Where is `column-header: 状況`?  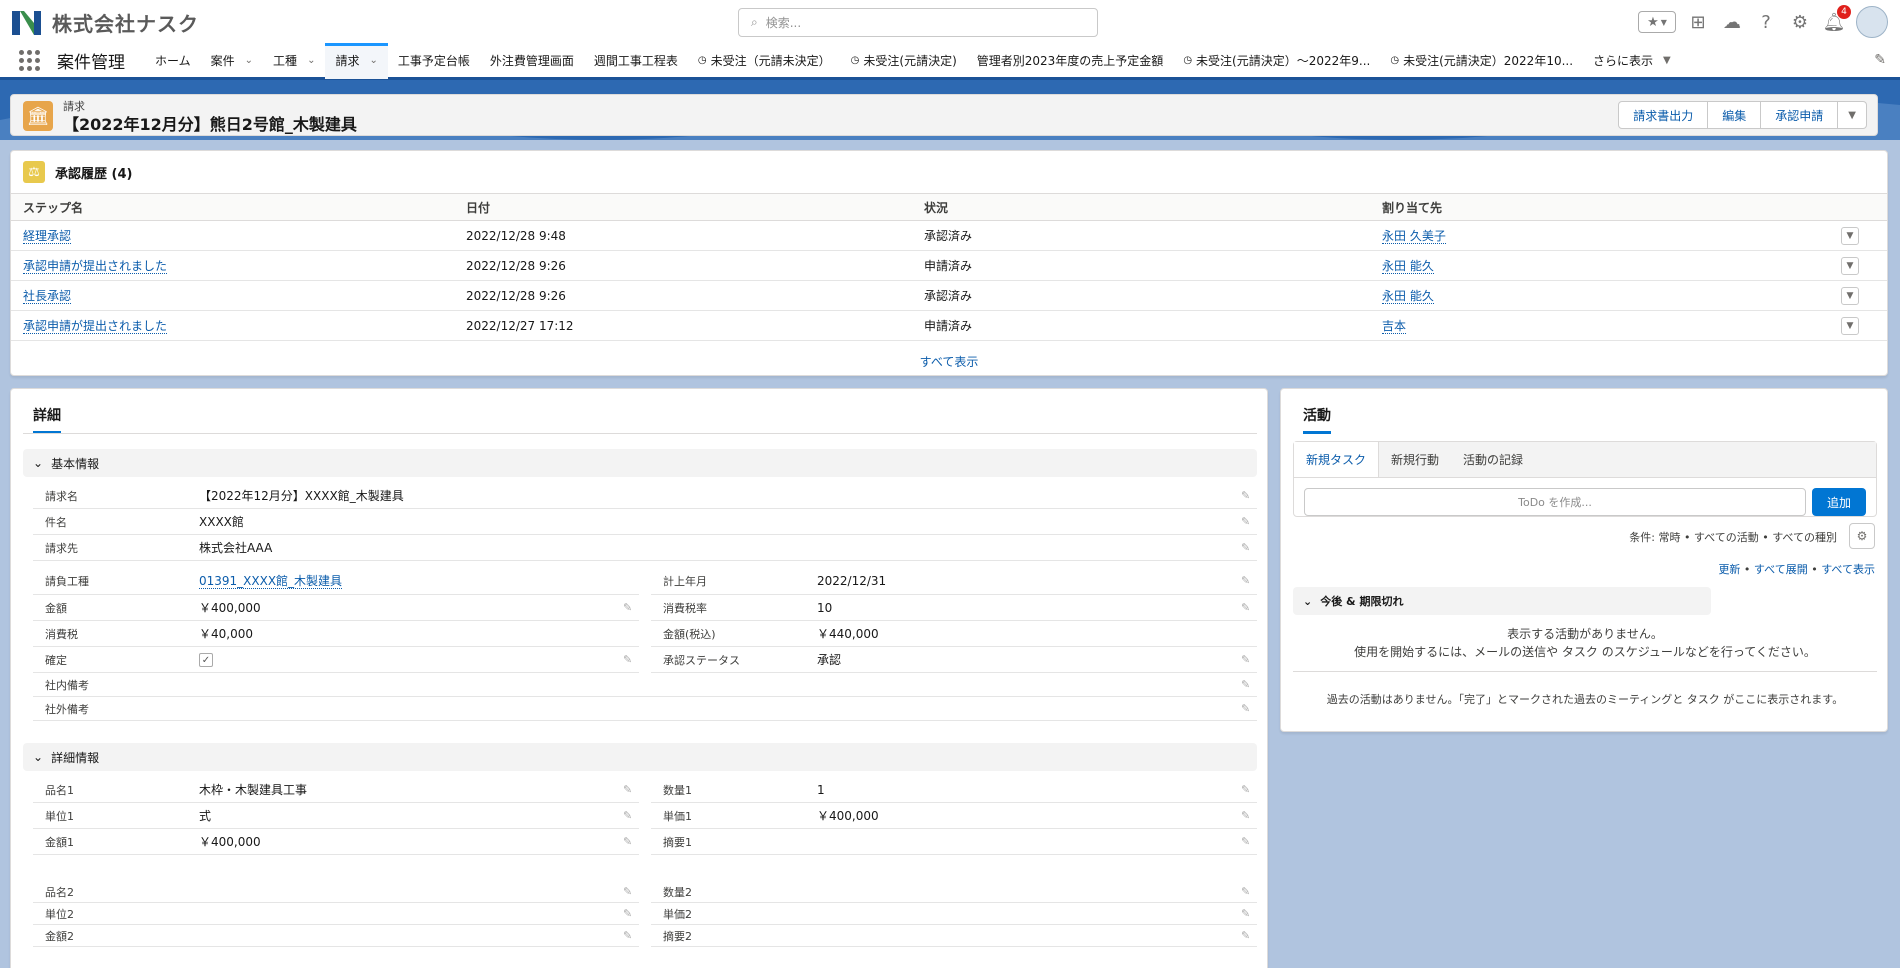 column-header: 状況 is located at coordinates (936, 207).